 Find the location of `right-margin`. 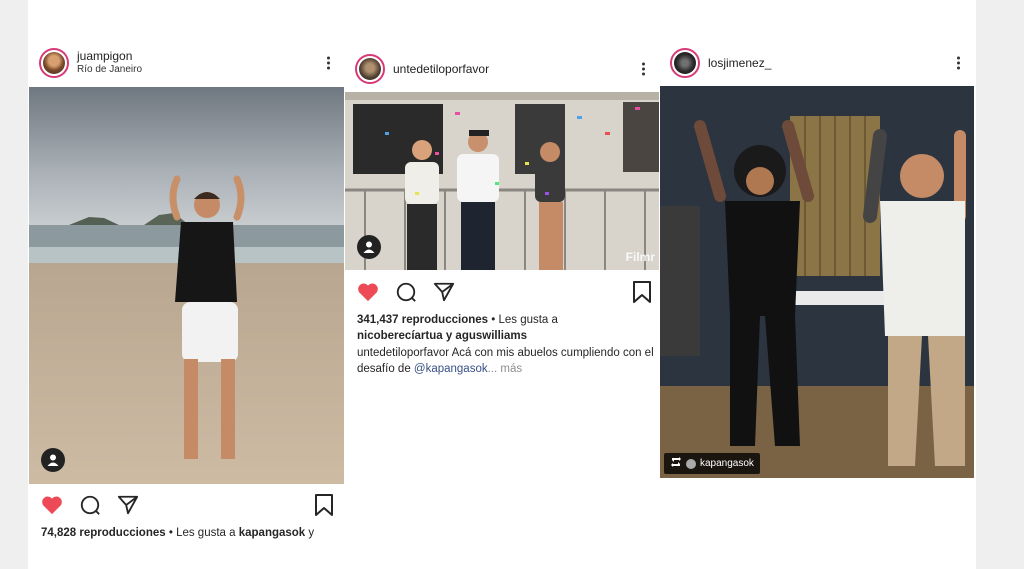

right-margin is located at coordinates (1000, 284).